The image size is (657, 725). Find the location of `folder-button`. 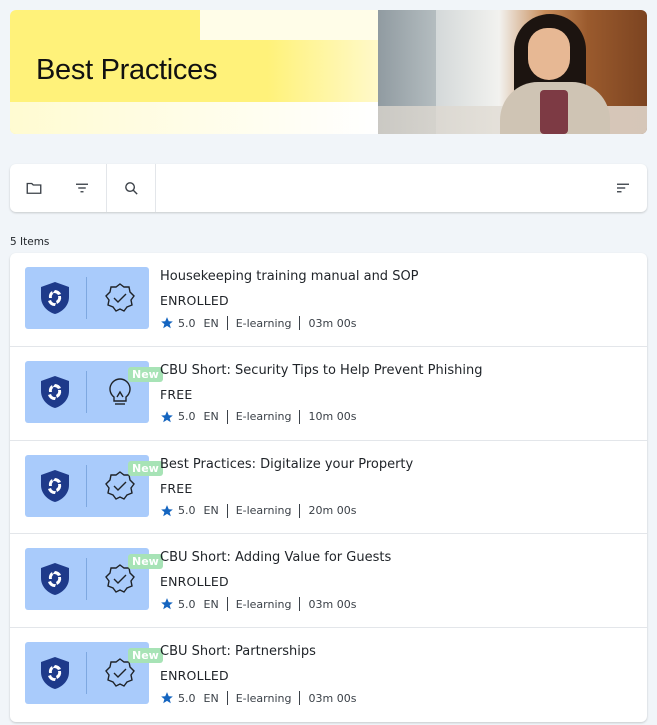

folder-button is located at coordinates (34, 188).